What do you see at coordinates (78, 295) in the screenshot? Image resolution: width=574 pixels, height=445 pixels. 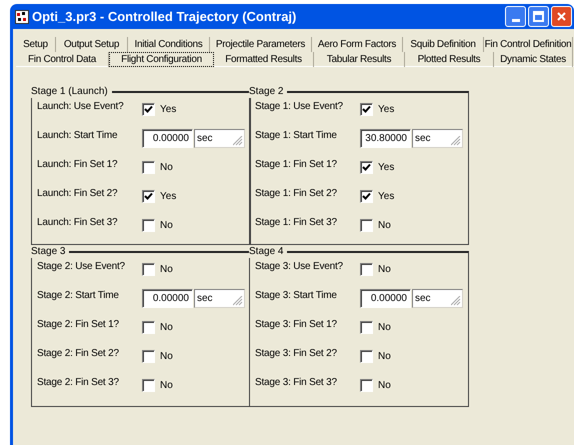 I see `field-label: Stage 2: Start Time` at bounding box center [78, 295].